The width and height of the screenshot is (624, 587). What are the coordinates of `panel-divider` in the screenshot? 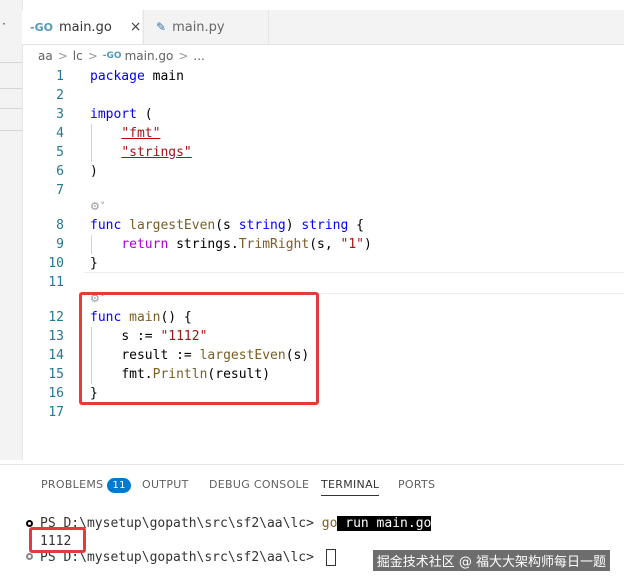 It's located at (312, 464).